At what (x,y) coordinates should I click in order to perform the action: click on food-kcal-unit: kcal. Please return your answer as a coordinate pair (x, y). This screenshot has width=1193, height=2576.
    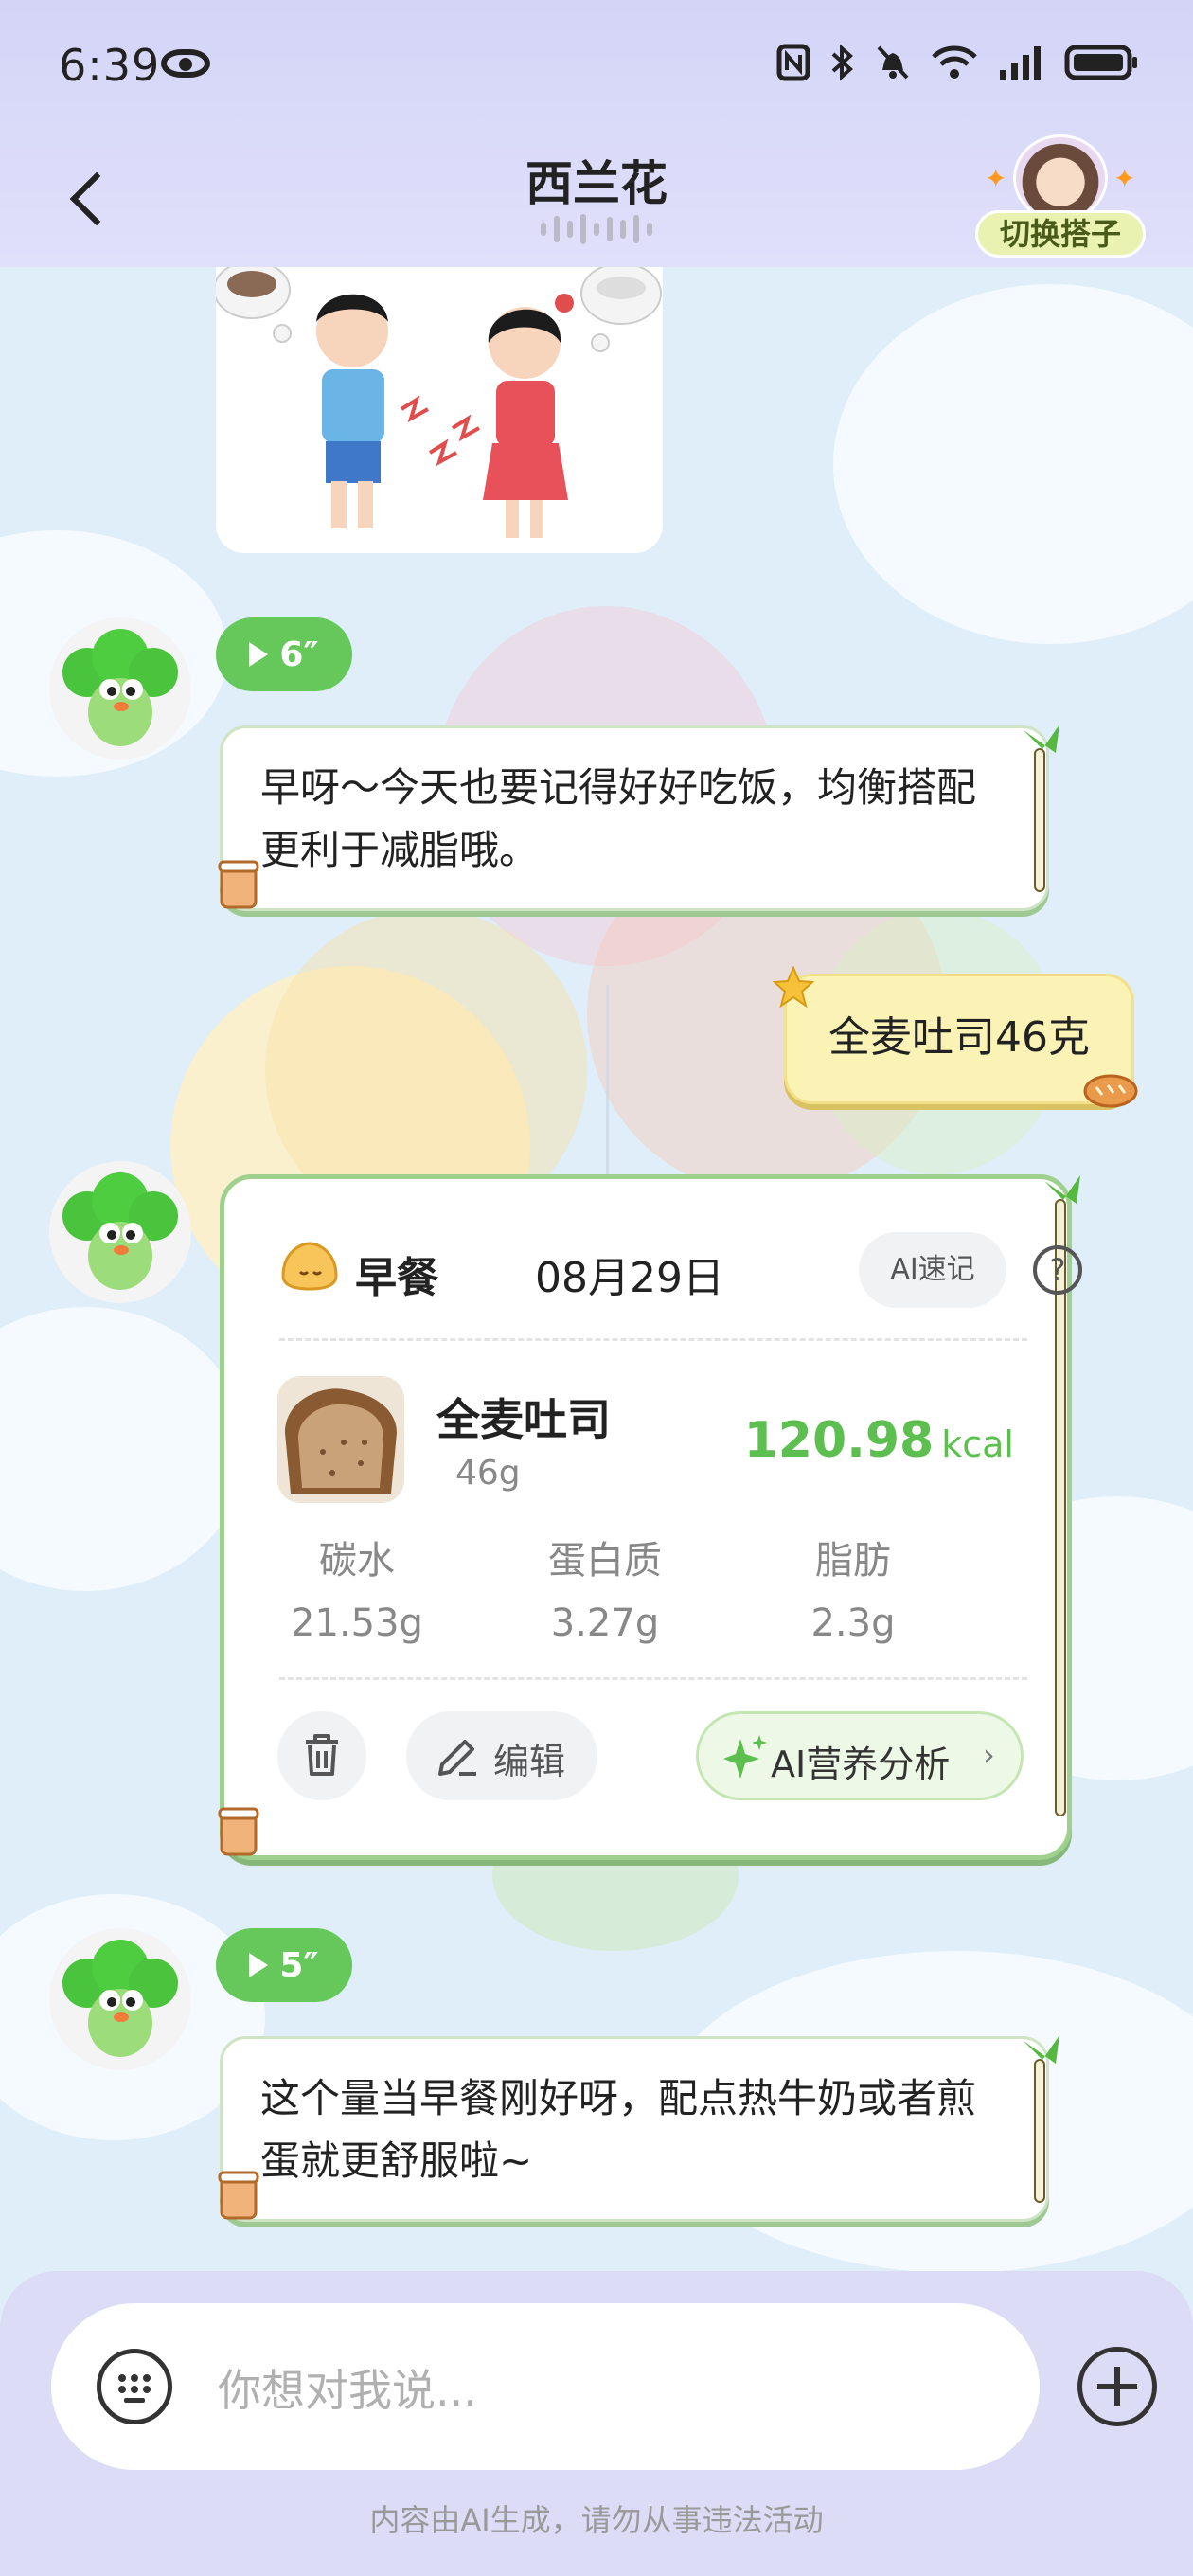
    Looking at the image, I should click on (977, 1444).